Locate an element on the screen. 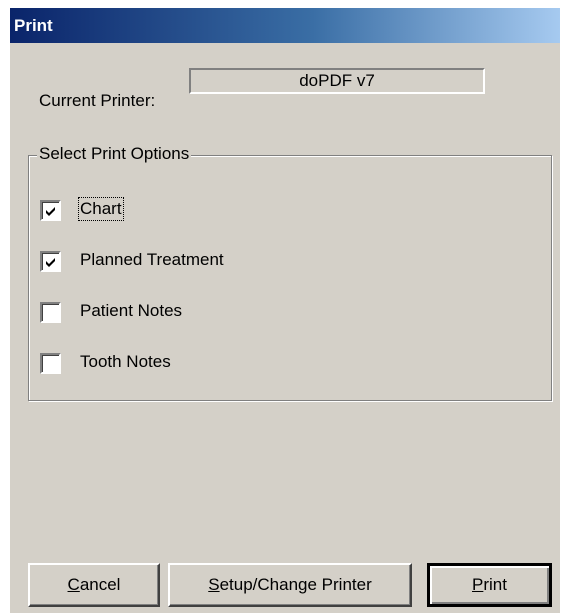  print-button-mnemonic: P is located at coordinates (478, 584).